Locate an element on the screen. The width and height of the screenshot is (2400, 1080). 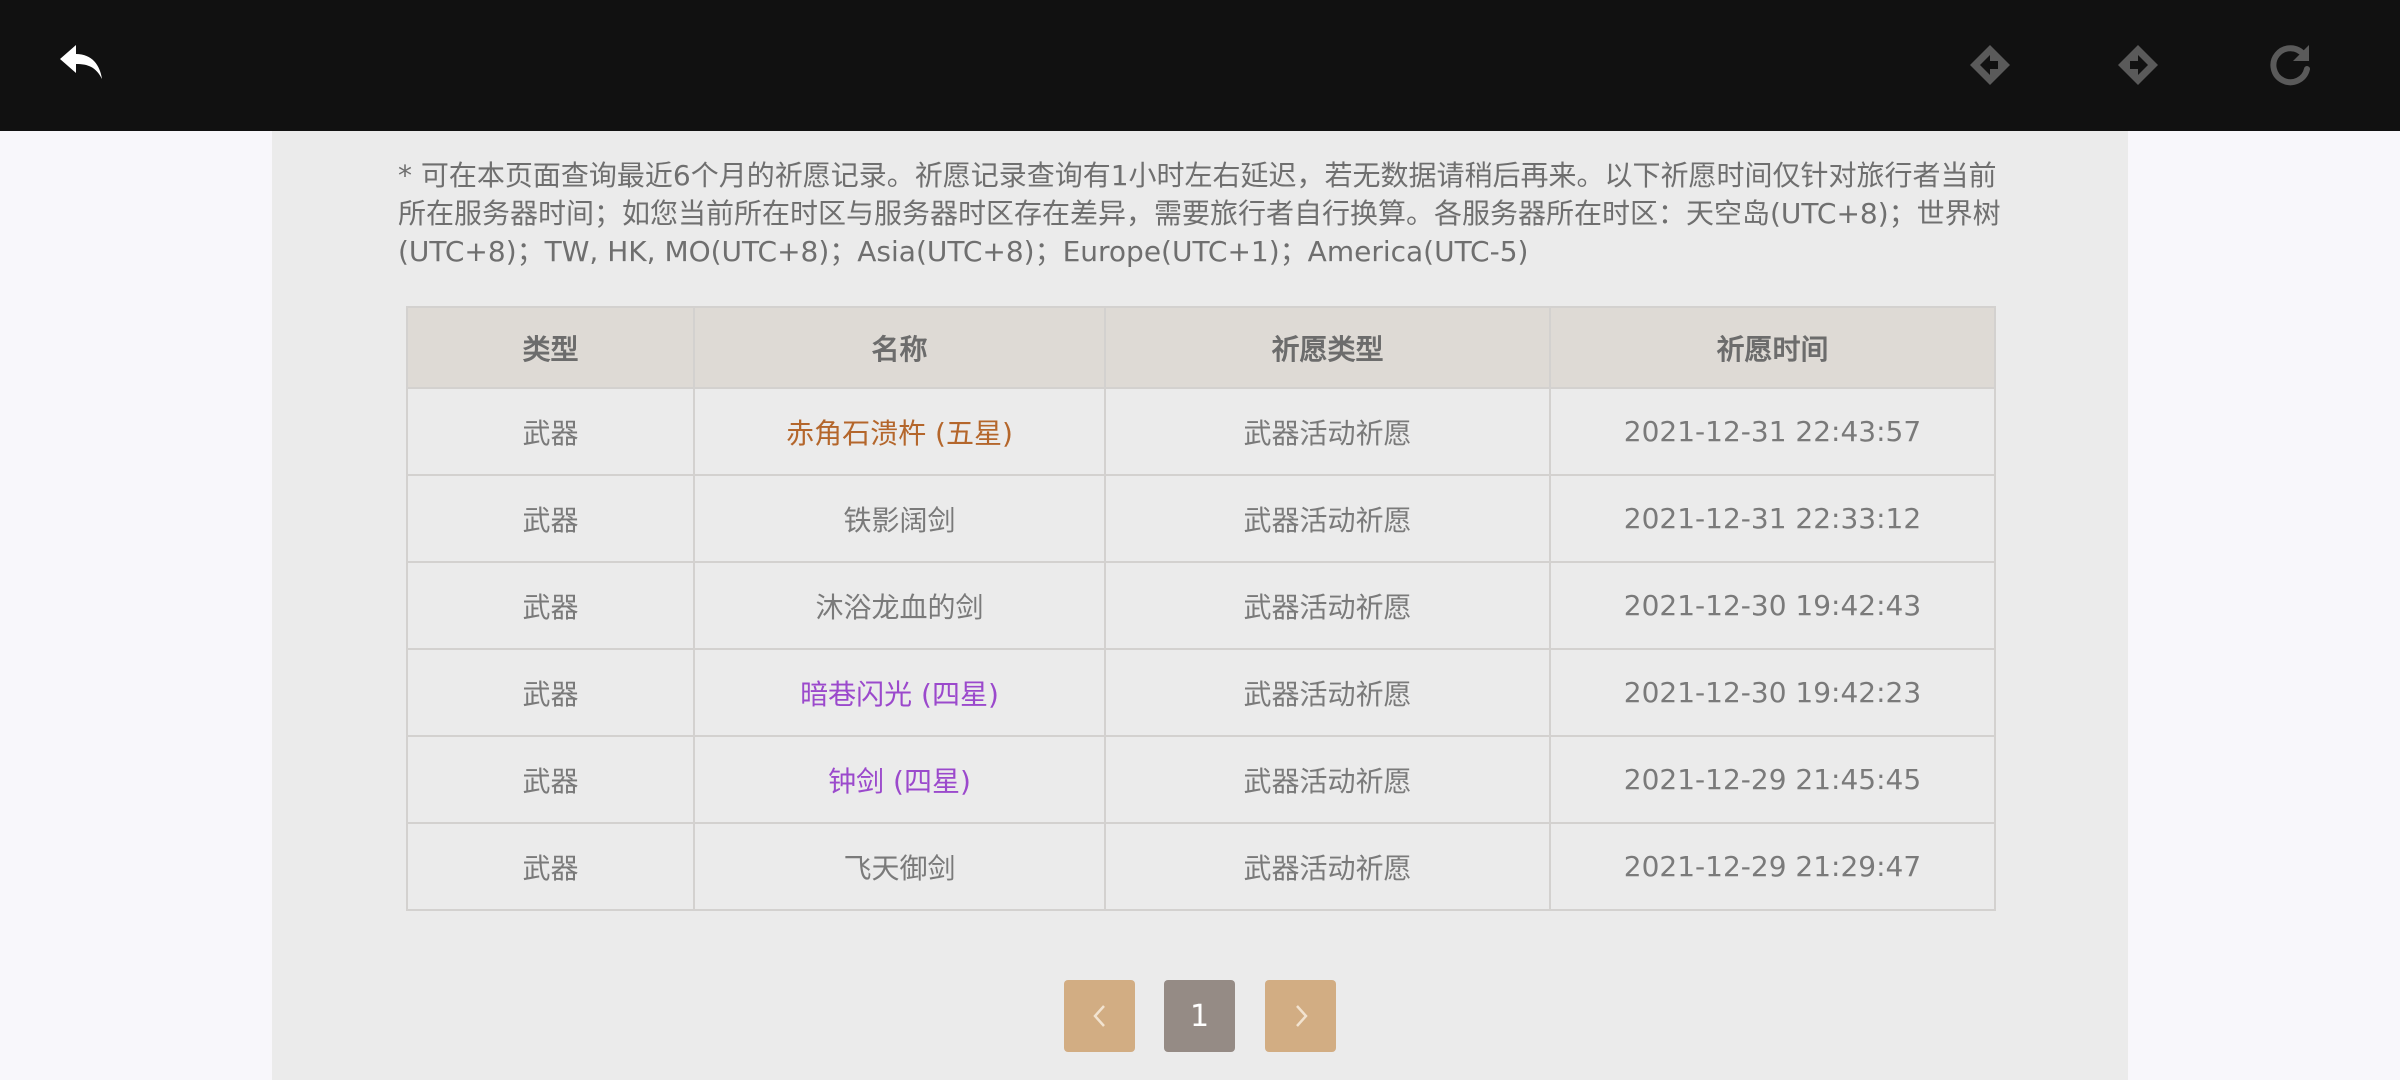
table-row: 武器 钟剑 (四星) 武器活动祈愿 2021-12-29 21:45:45 is located at coordinates (1201, 779).